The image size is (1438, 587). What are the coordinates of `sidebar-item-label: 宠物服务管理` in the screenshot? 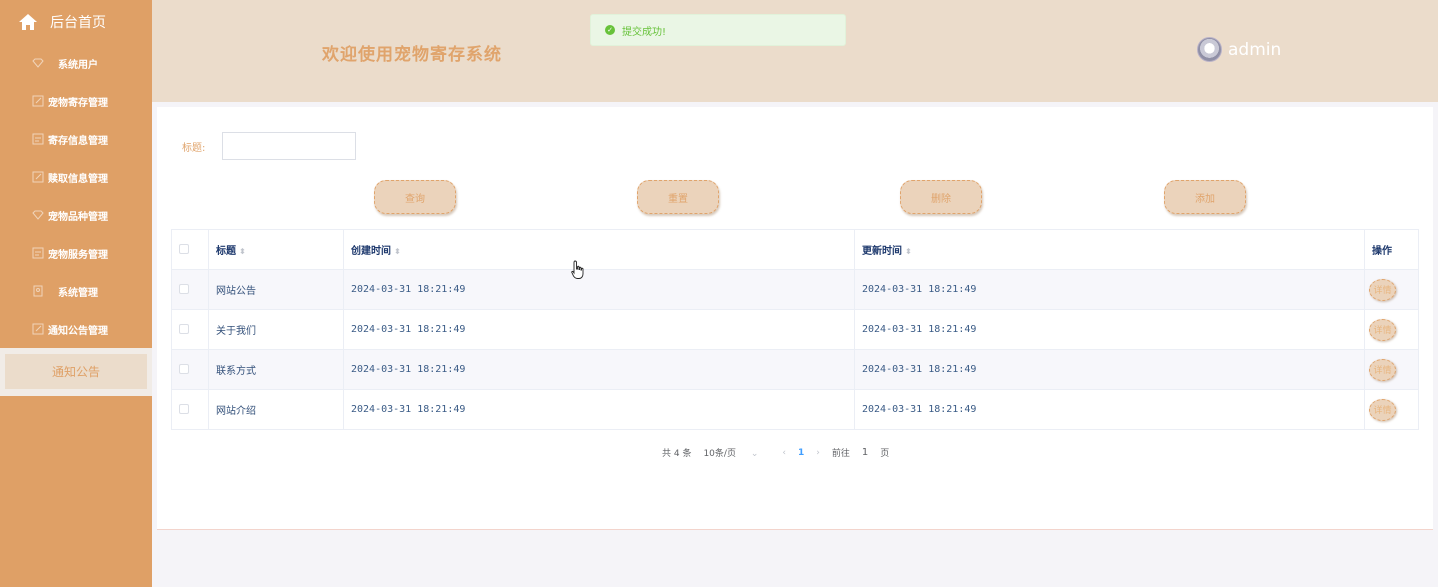 It's located at (78, 255).